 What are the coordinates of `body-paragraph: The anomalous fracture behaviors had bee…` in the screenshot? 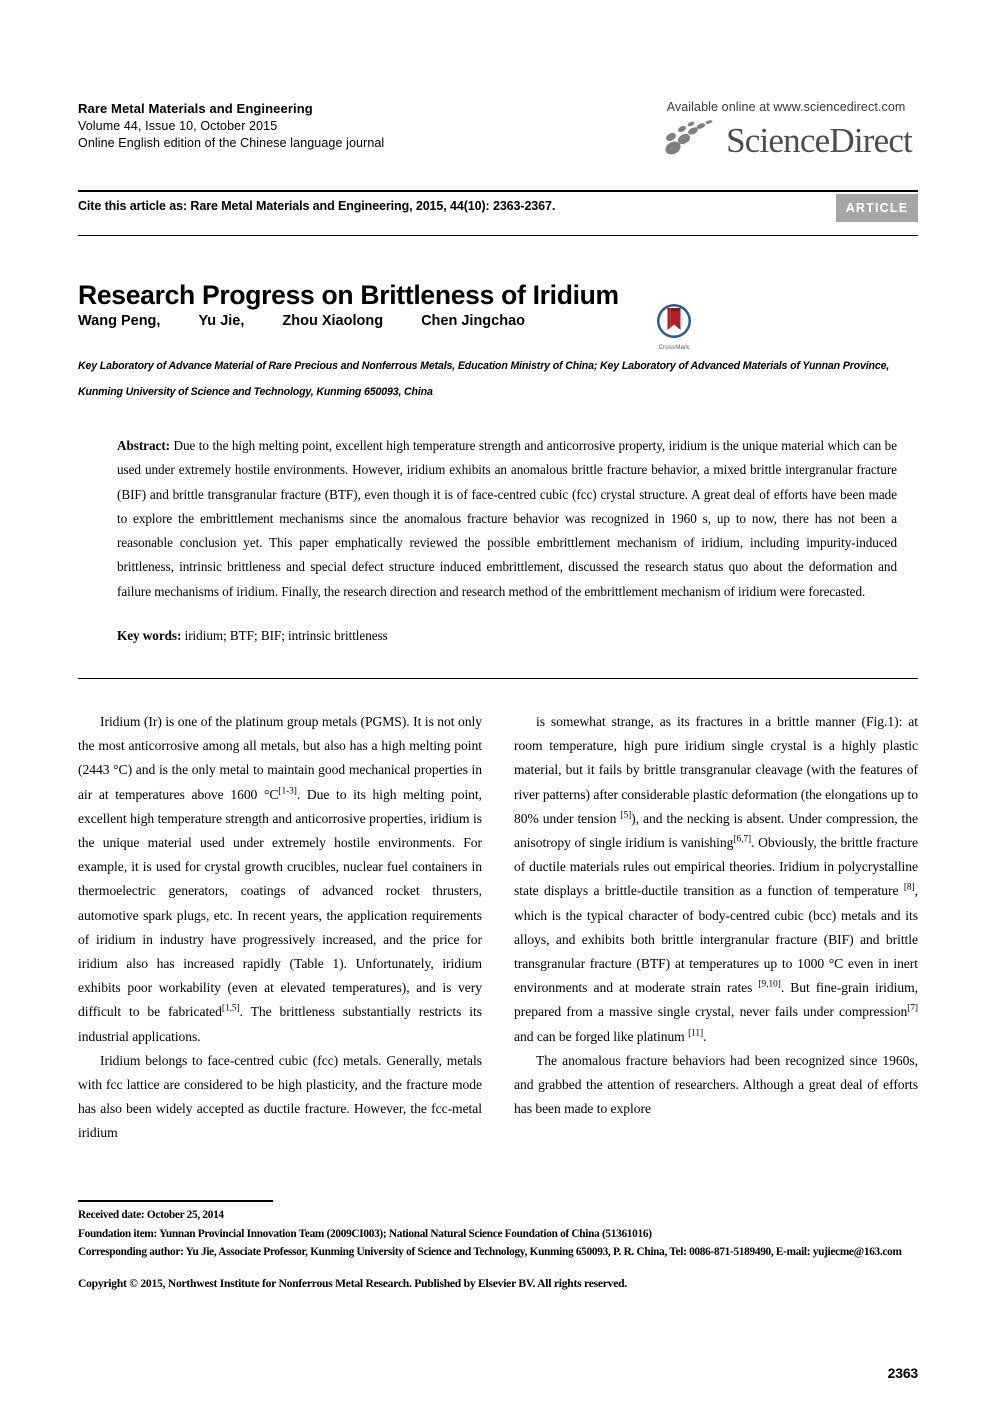 It's located at (716, 1084).